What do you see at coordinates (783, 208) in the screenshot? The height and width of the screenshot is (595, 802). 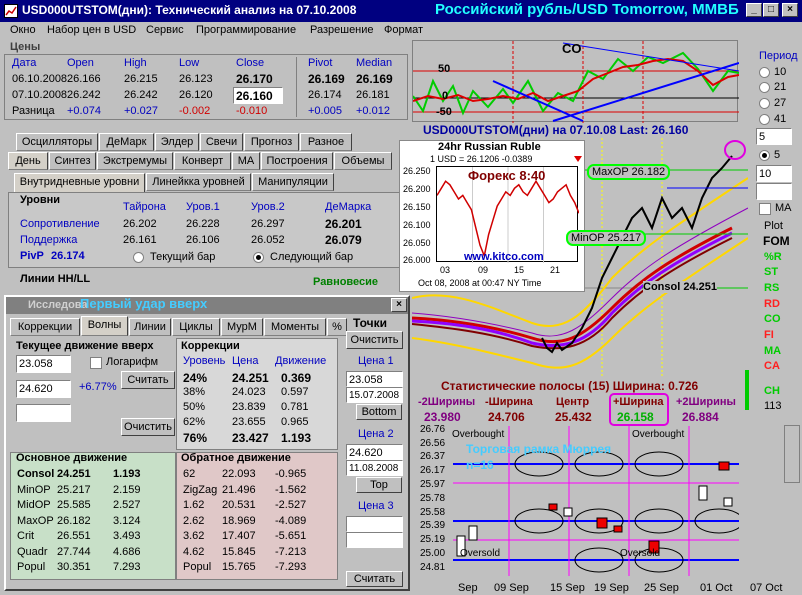 I see `ma-label: MA` at bounding box center [783, 208].